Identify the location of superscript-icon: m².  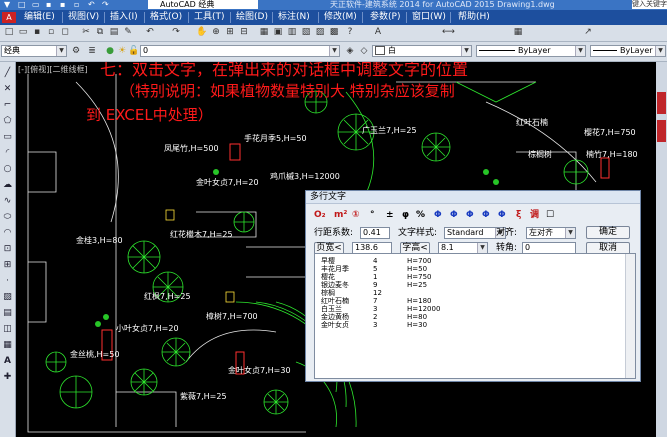
(340, 215).